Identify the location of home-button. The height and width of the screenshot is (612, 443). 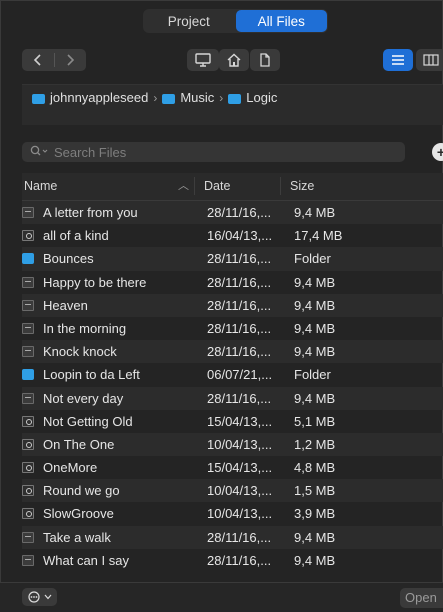
(234, 60).